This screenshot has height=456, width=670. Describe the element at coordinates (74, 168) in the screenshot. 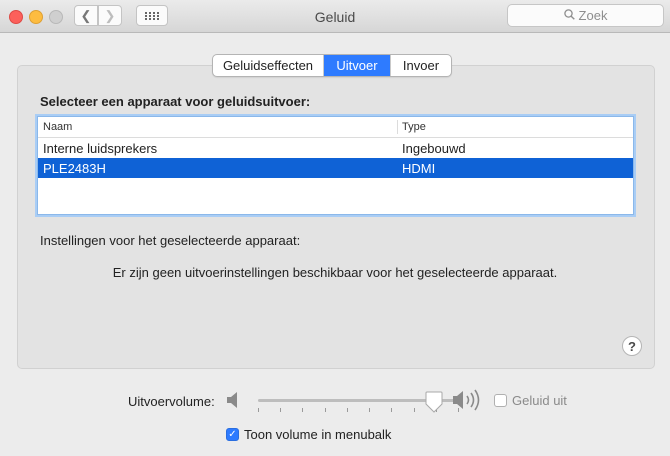

I see `device-name: PLE2483H` at that location.